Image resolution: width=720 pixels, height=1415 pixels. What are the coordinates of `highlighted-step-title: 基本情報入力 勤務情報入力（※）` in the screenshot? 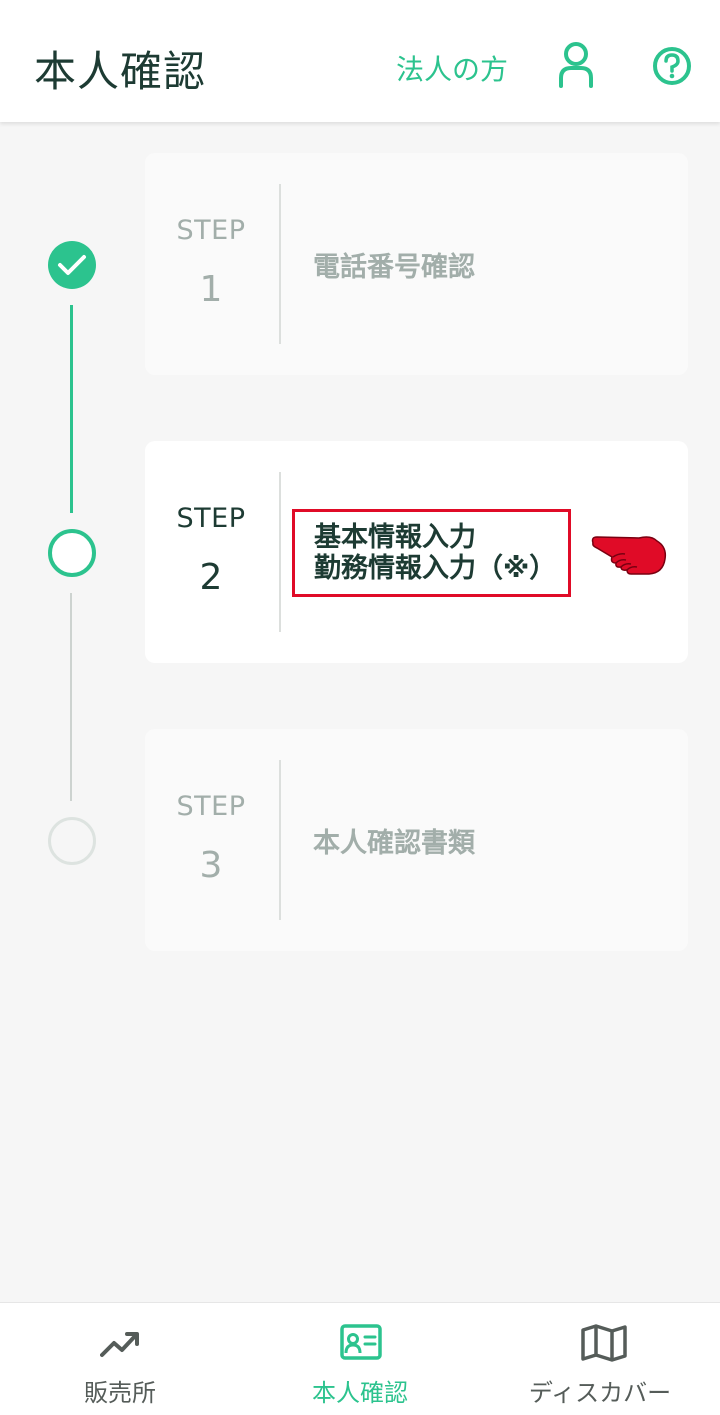 It's located at (431, 553).